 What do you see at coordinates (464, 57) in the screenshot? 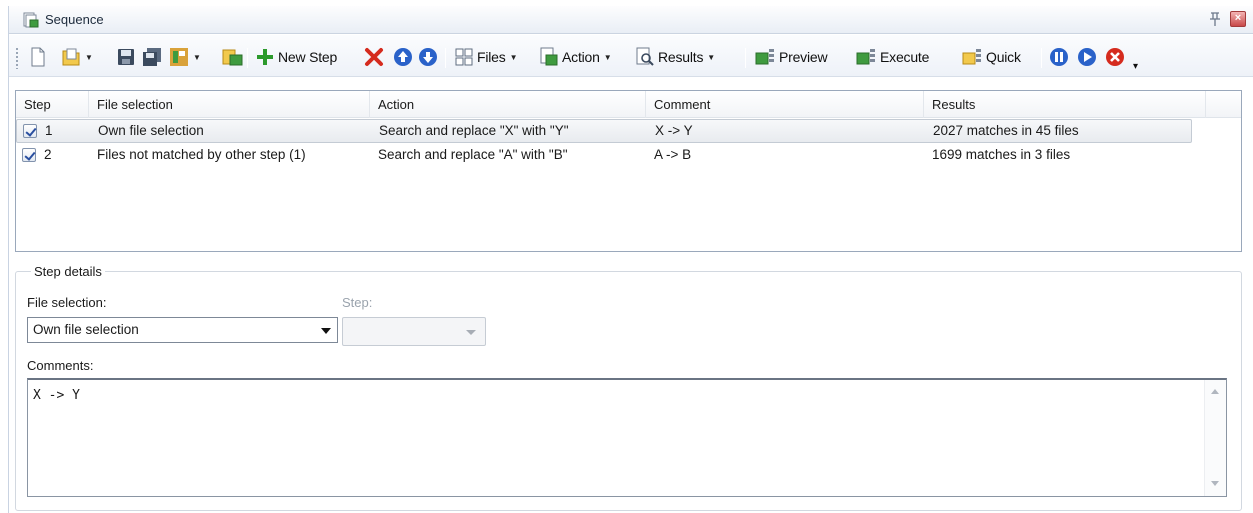
I see `files-icon` at bounding box center [464, 57].